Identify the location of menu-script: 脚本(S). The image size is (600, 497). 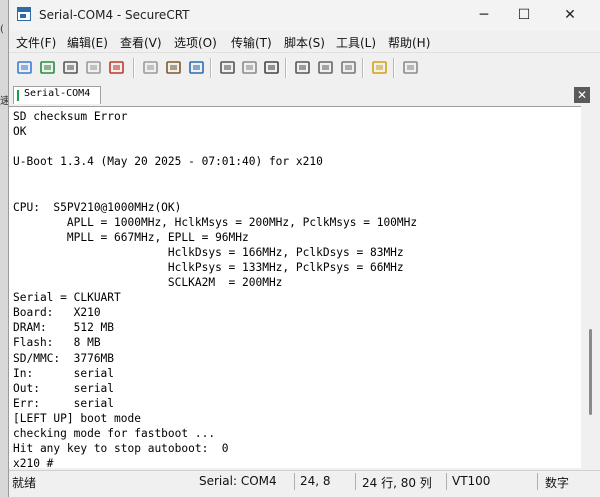
(304, 42).